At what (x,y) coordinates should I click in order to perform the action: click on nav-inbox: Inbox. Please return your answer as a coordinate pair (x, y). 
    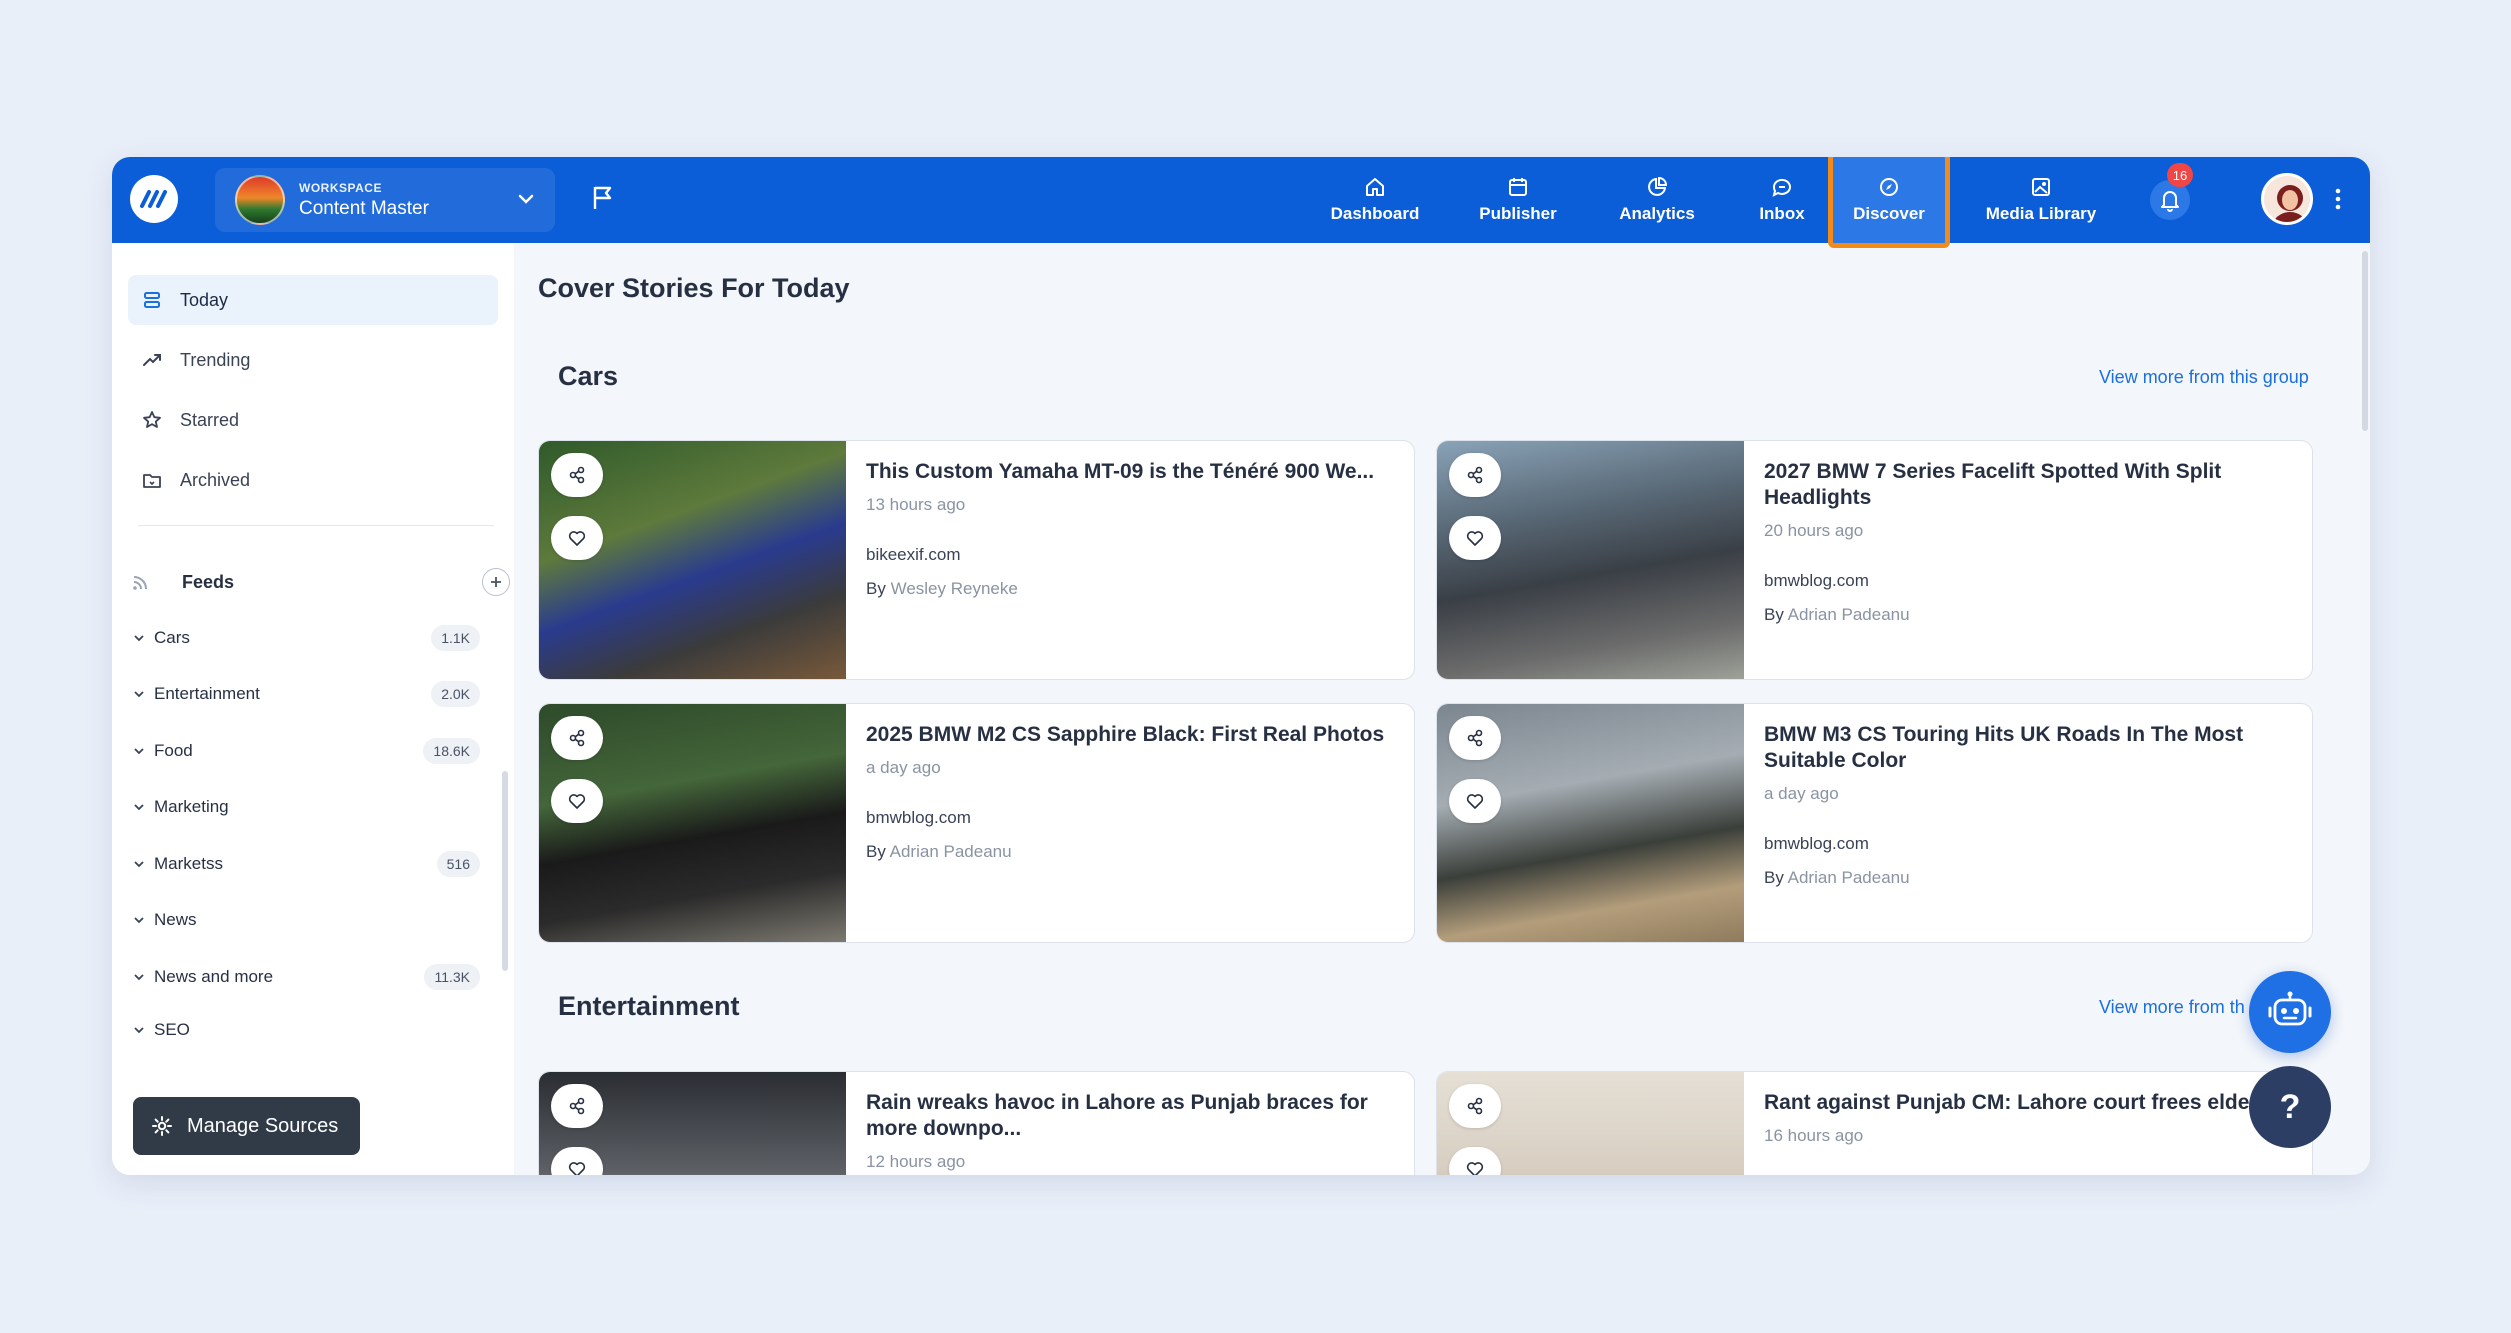
    Looking at the image, I should click on (1782, 200).